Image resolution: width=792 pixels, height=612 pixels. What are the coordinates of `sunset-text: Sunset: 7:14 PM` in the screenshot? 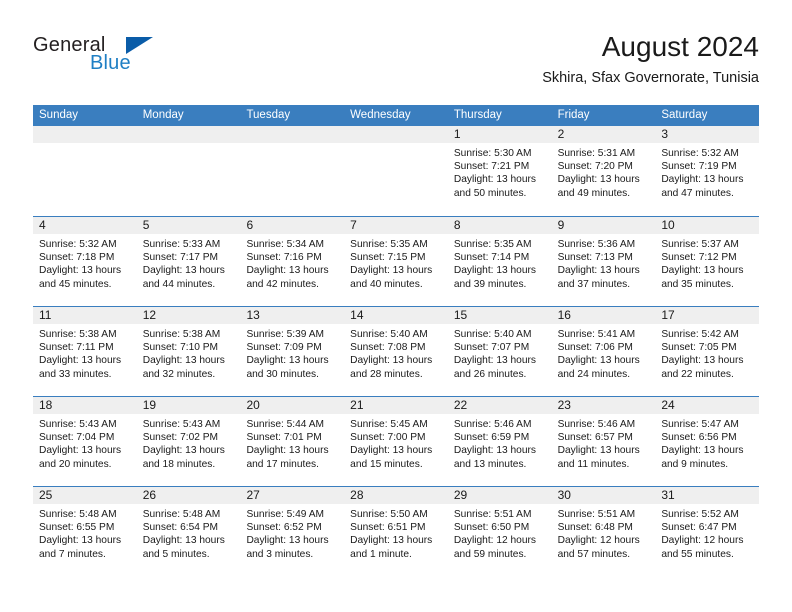 It's located at (491, 258).